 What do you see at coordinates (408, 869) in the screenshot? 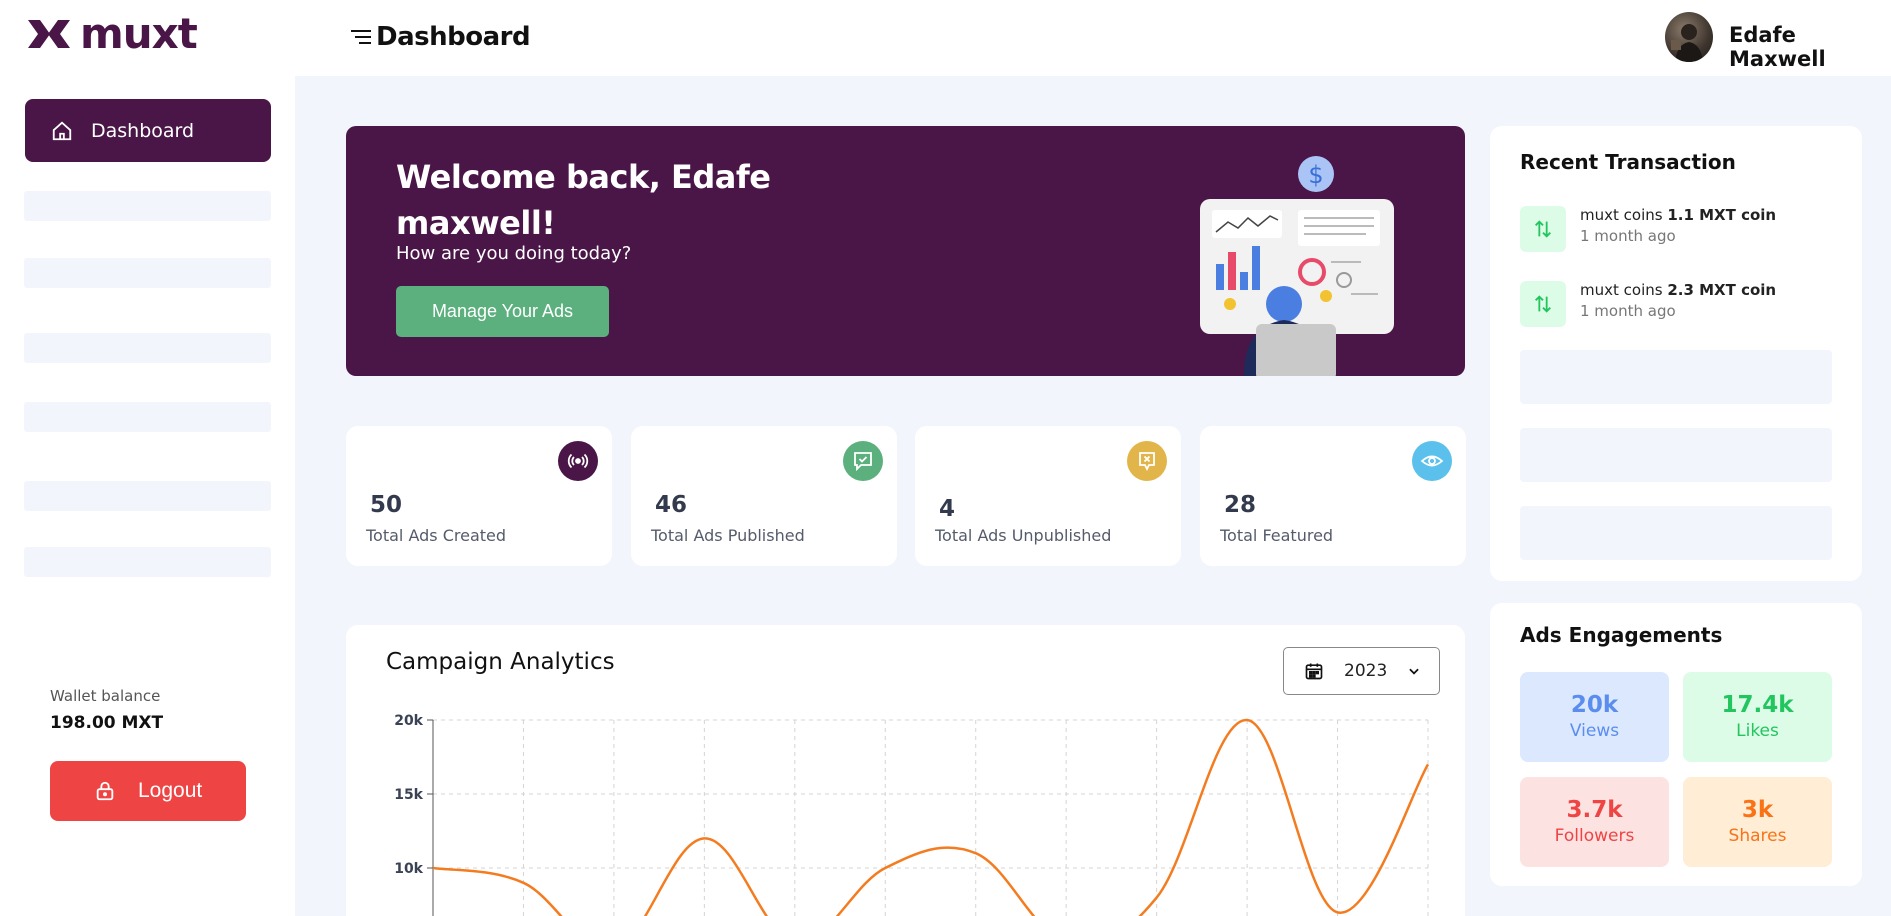
I see `y-tick-label: 10k` at bounding box center [408, 869].